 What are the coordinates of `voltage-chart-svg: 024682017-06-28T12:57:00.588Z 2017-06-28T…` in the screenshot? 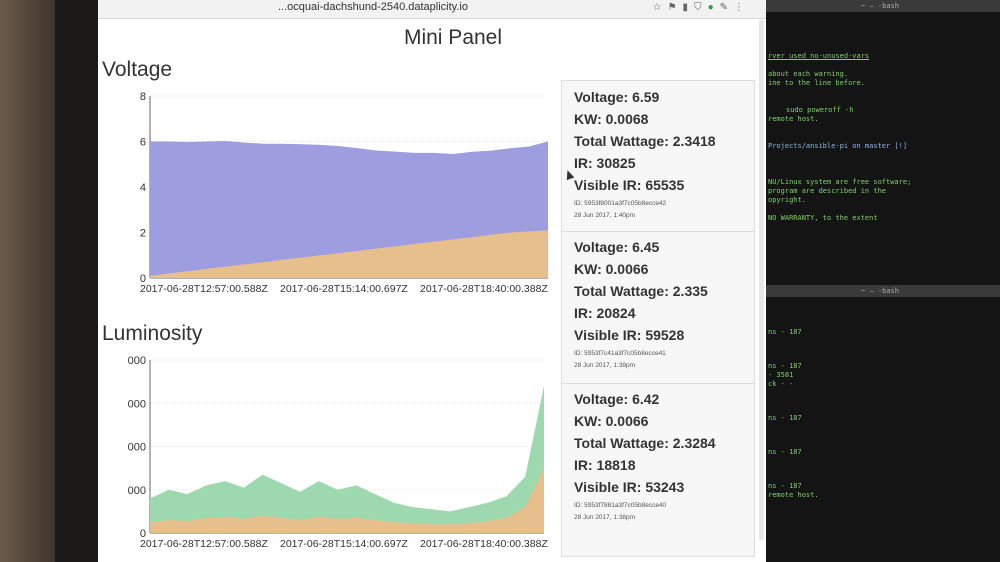 It's located at (344, 193).